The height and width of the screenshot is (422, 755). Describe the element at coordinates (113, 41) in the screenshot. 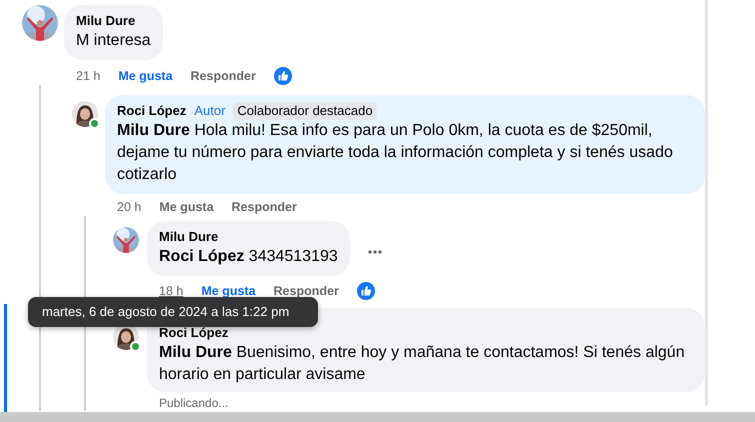

I see `comment-text: M interesa` at that location.